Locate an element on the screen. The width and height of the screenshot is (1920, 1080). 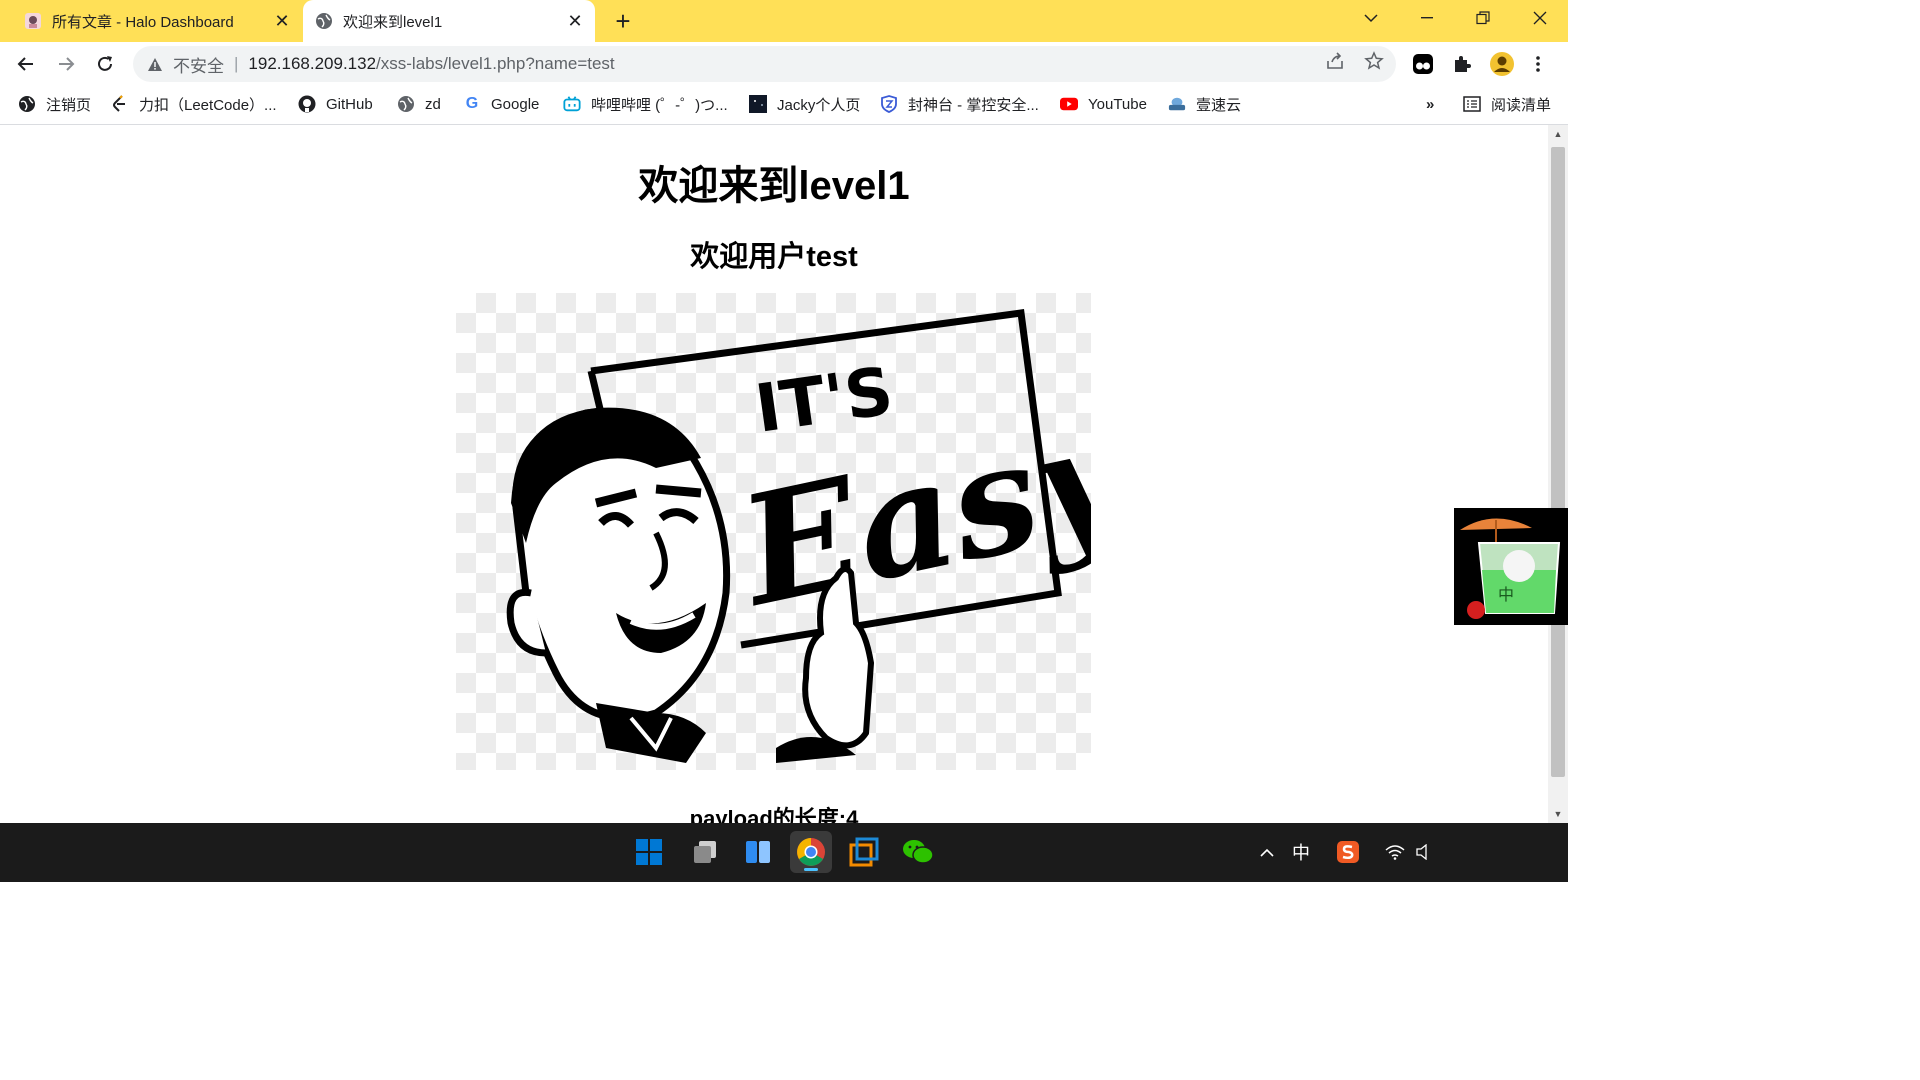
bookmark-label: 注销页 is located at coordinates (69, 105).